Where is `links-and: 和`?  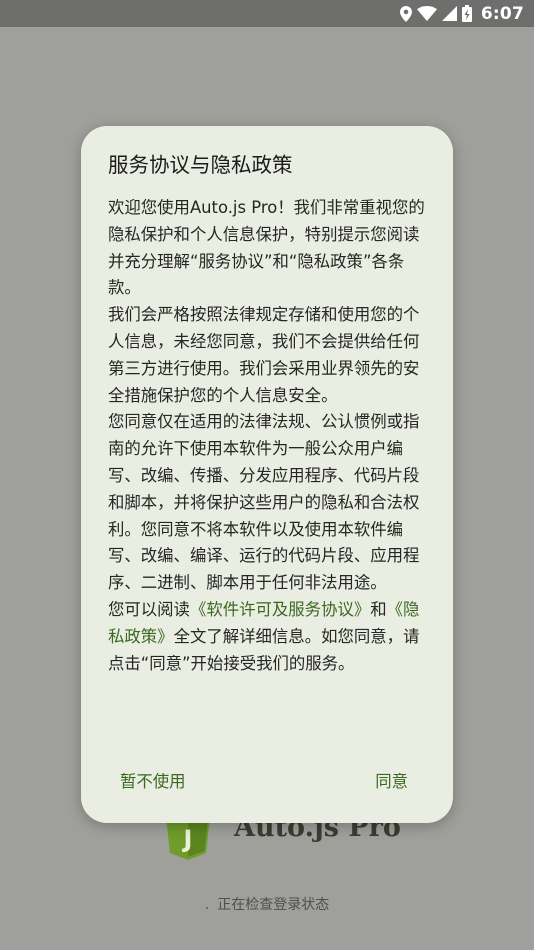 links-and: 和 is located at coordinates (378, 609).